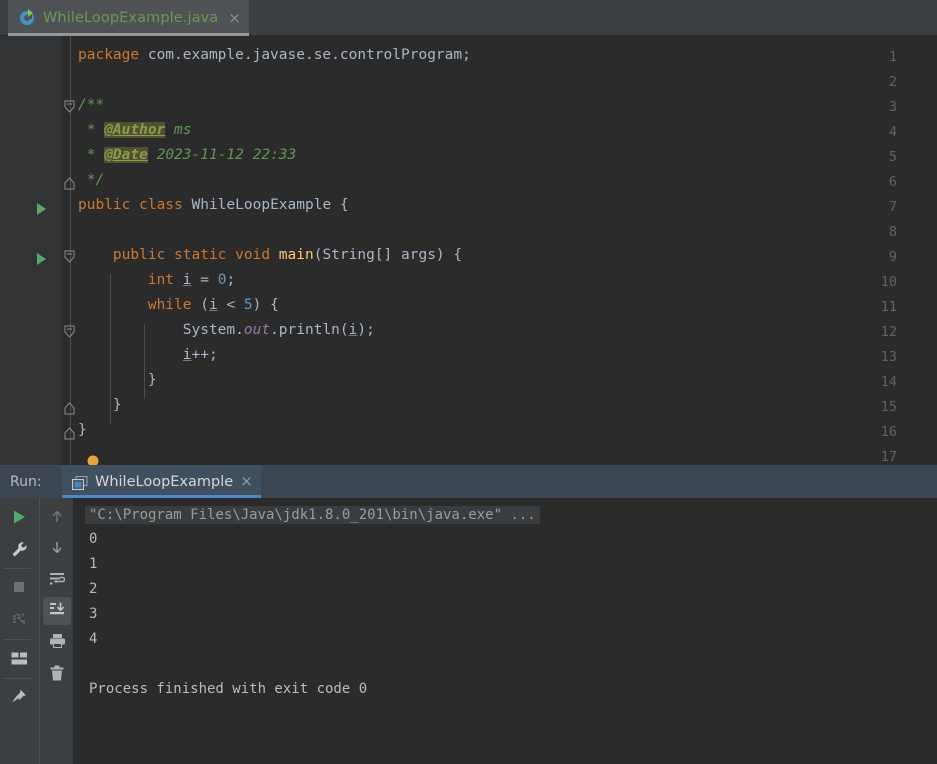  I want to click on wrench-icon, so click(19, 551).